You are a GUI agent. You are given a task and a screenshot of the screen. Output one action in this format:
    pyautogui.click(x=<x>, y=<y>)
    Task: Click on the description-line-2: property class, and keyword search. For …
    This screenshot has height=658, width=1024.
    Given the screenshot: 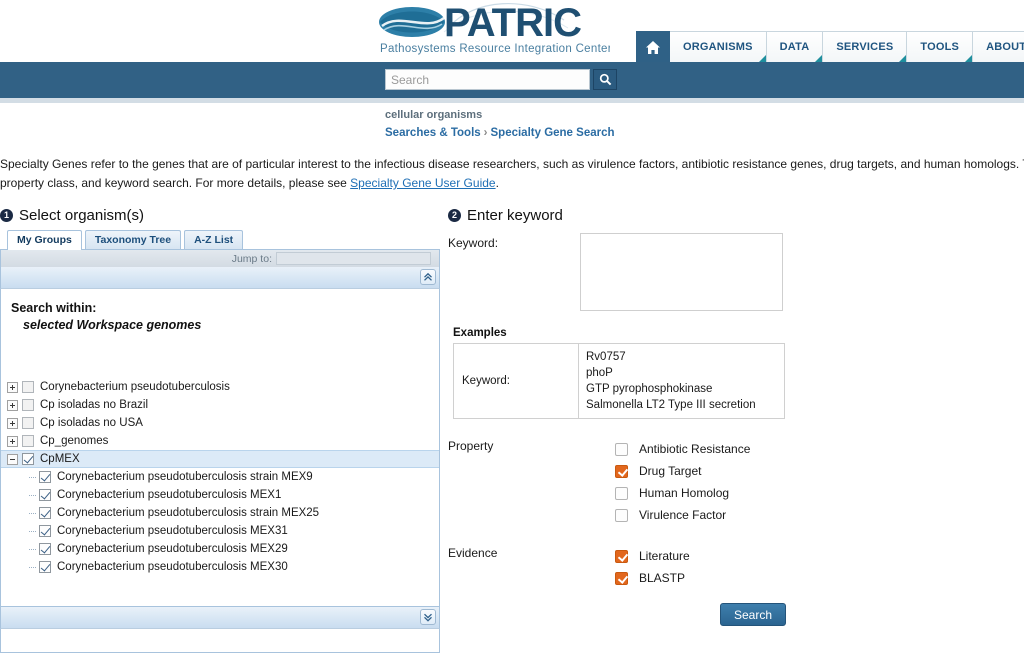 What is the action you would take?
    pyautogui.click(x=512, y=183)
    